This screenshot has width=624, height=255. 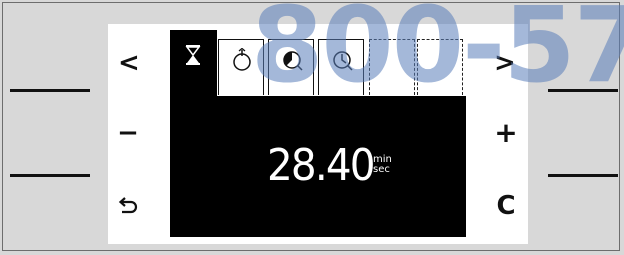 I want to click on clear-button: C, so click(x=506, y=206).